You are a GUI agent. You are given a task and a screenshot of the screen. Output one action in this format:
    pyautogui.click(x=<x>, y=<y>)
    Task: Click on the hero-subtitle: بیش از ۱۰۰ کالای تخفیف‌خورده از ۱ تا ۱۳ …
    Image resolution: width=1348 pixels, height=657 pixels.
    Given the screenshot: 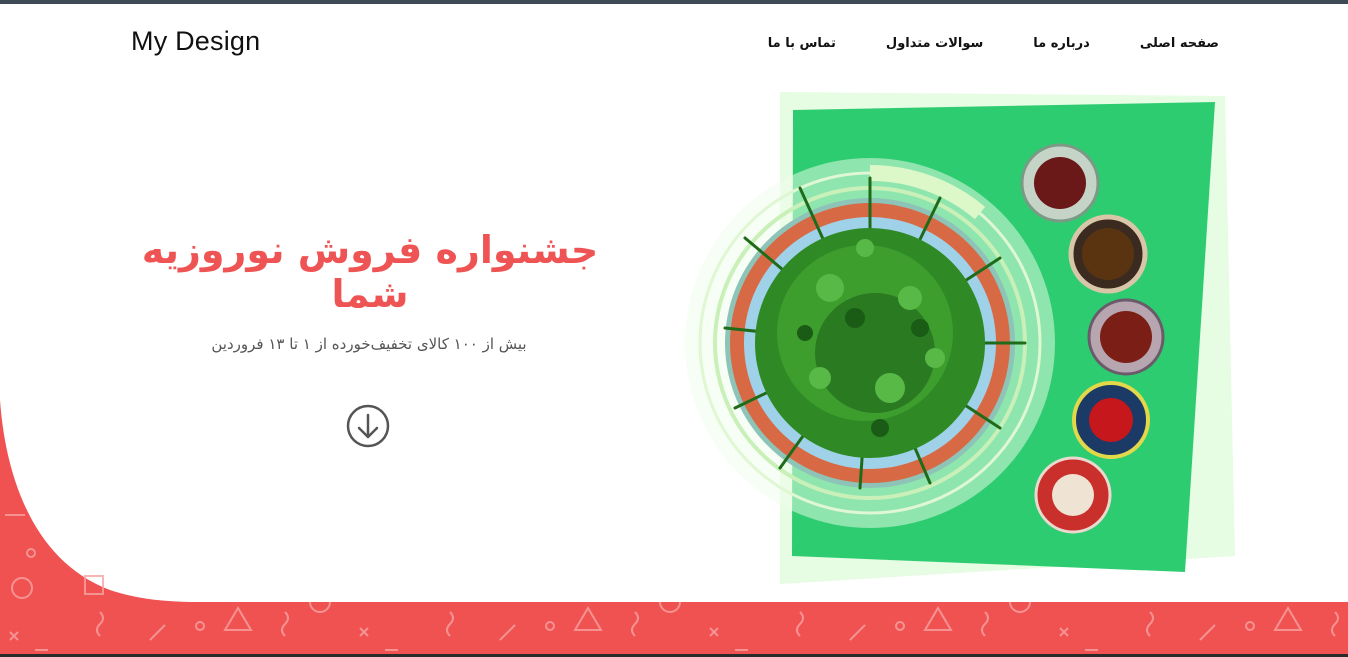 What is the action you would take?
    pyautogui.click(x=369, y=344)
    